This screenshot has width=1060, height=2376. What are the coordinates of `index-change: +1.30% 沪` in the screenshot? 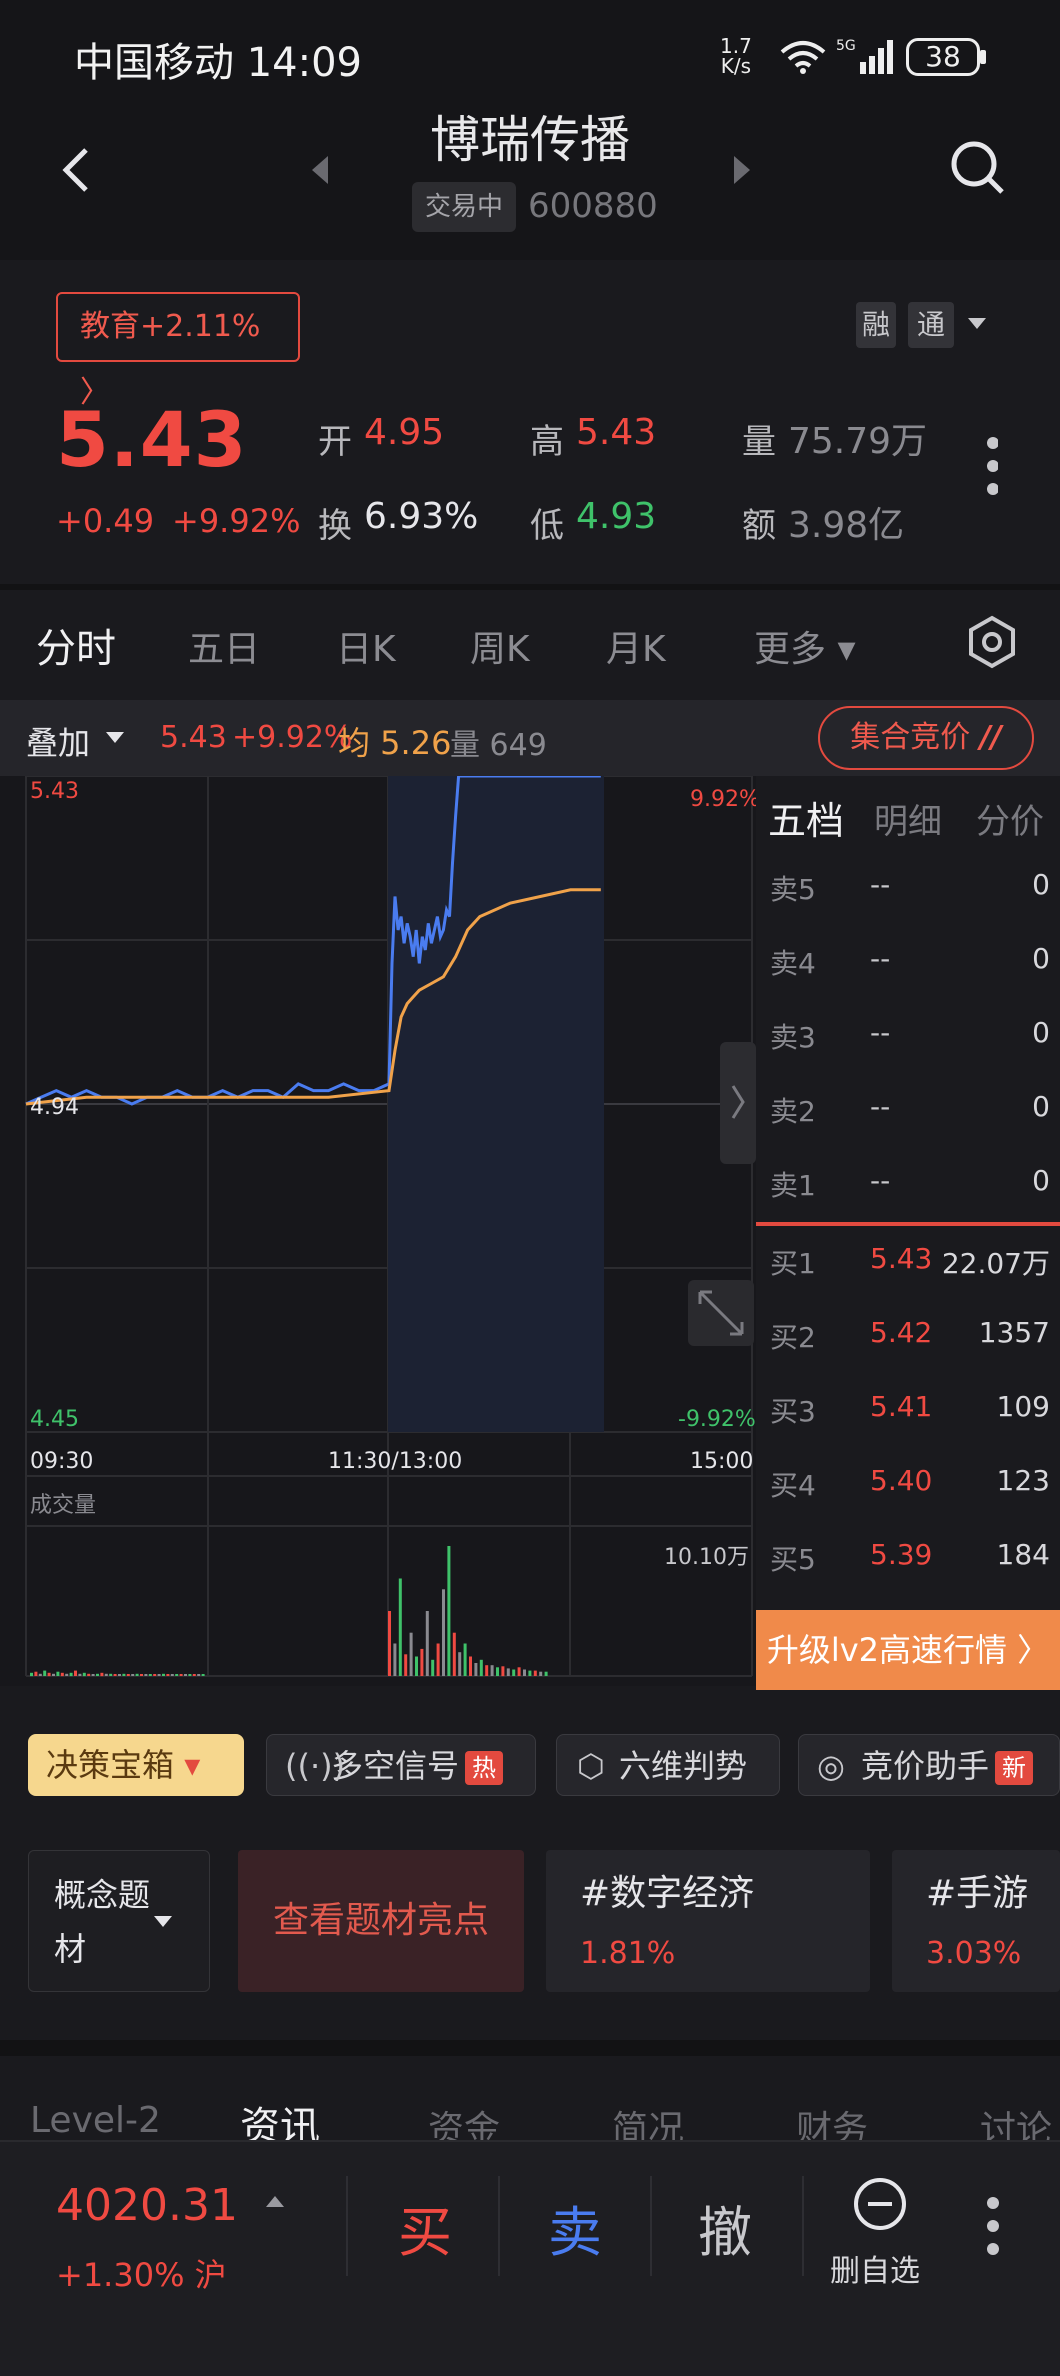 It's located at (141, 2273).